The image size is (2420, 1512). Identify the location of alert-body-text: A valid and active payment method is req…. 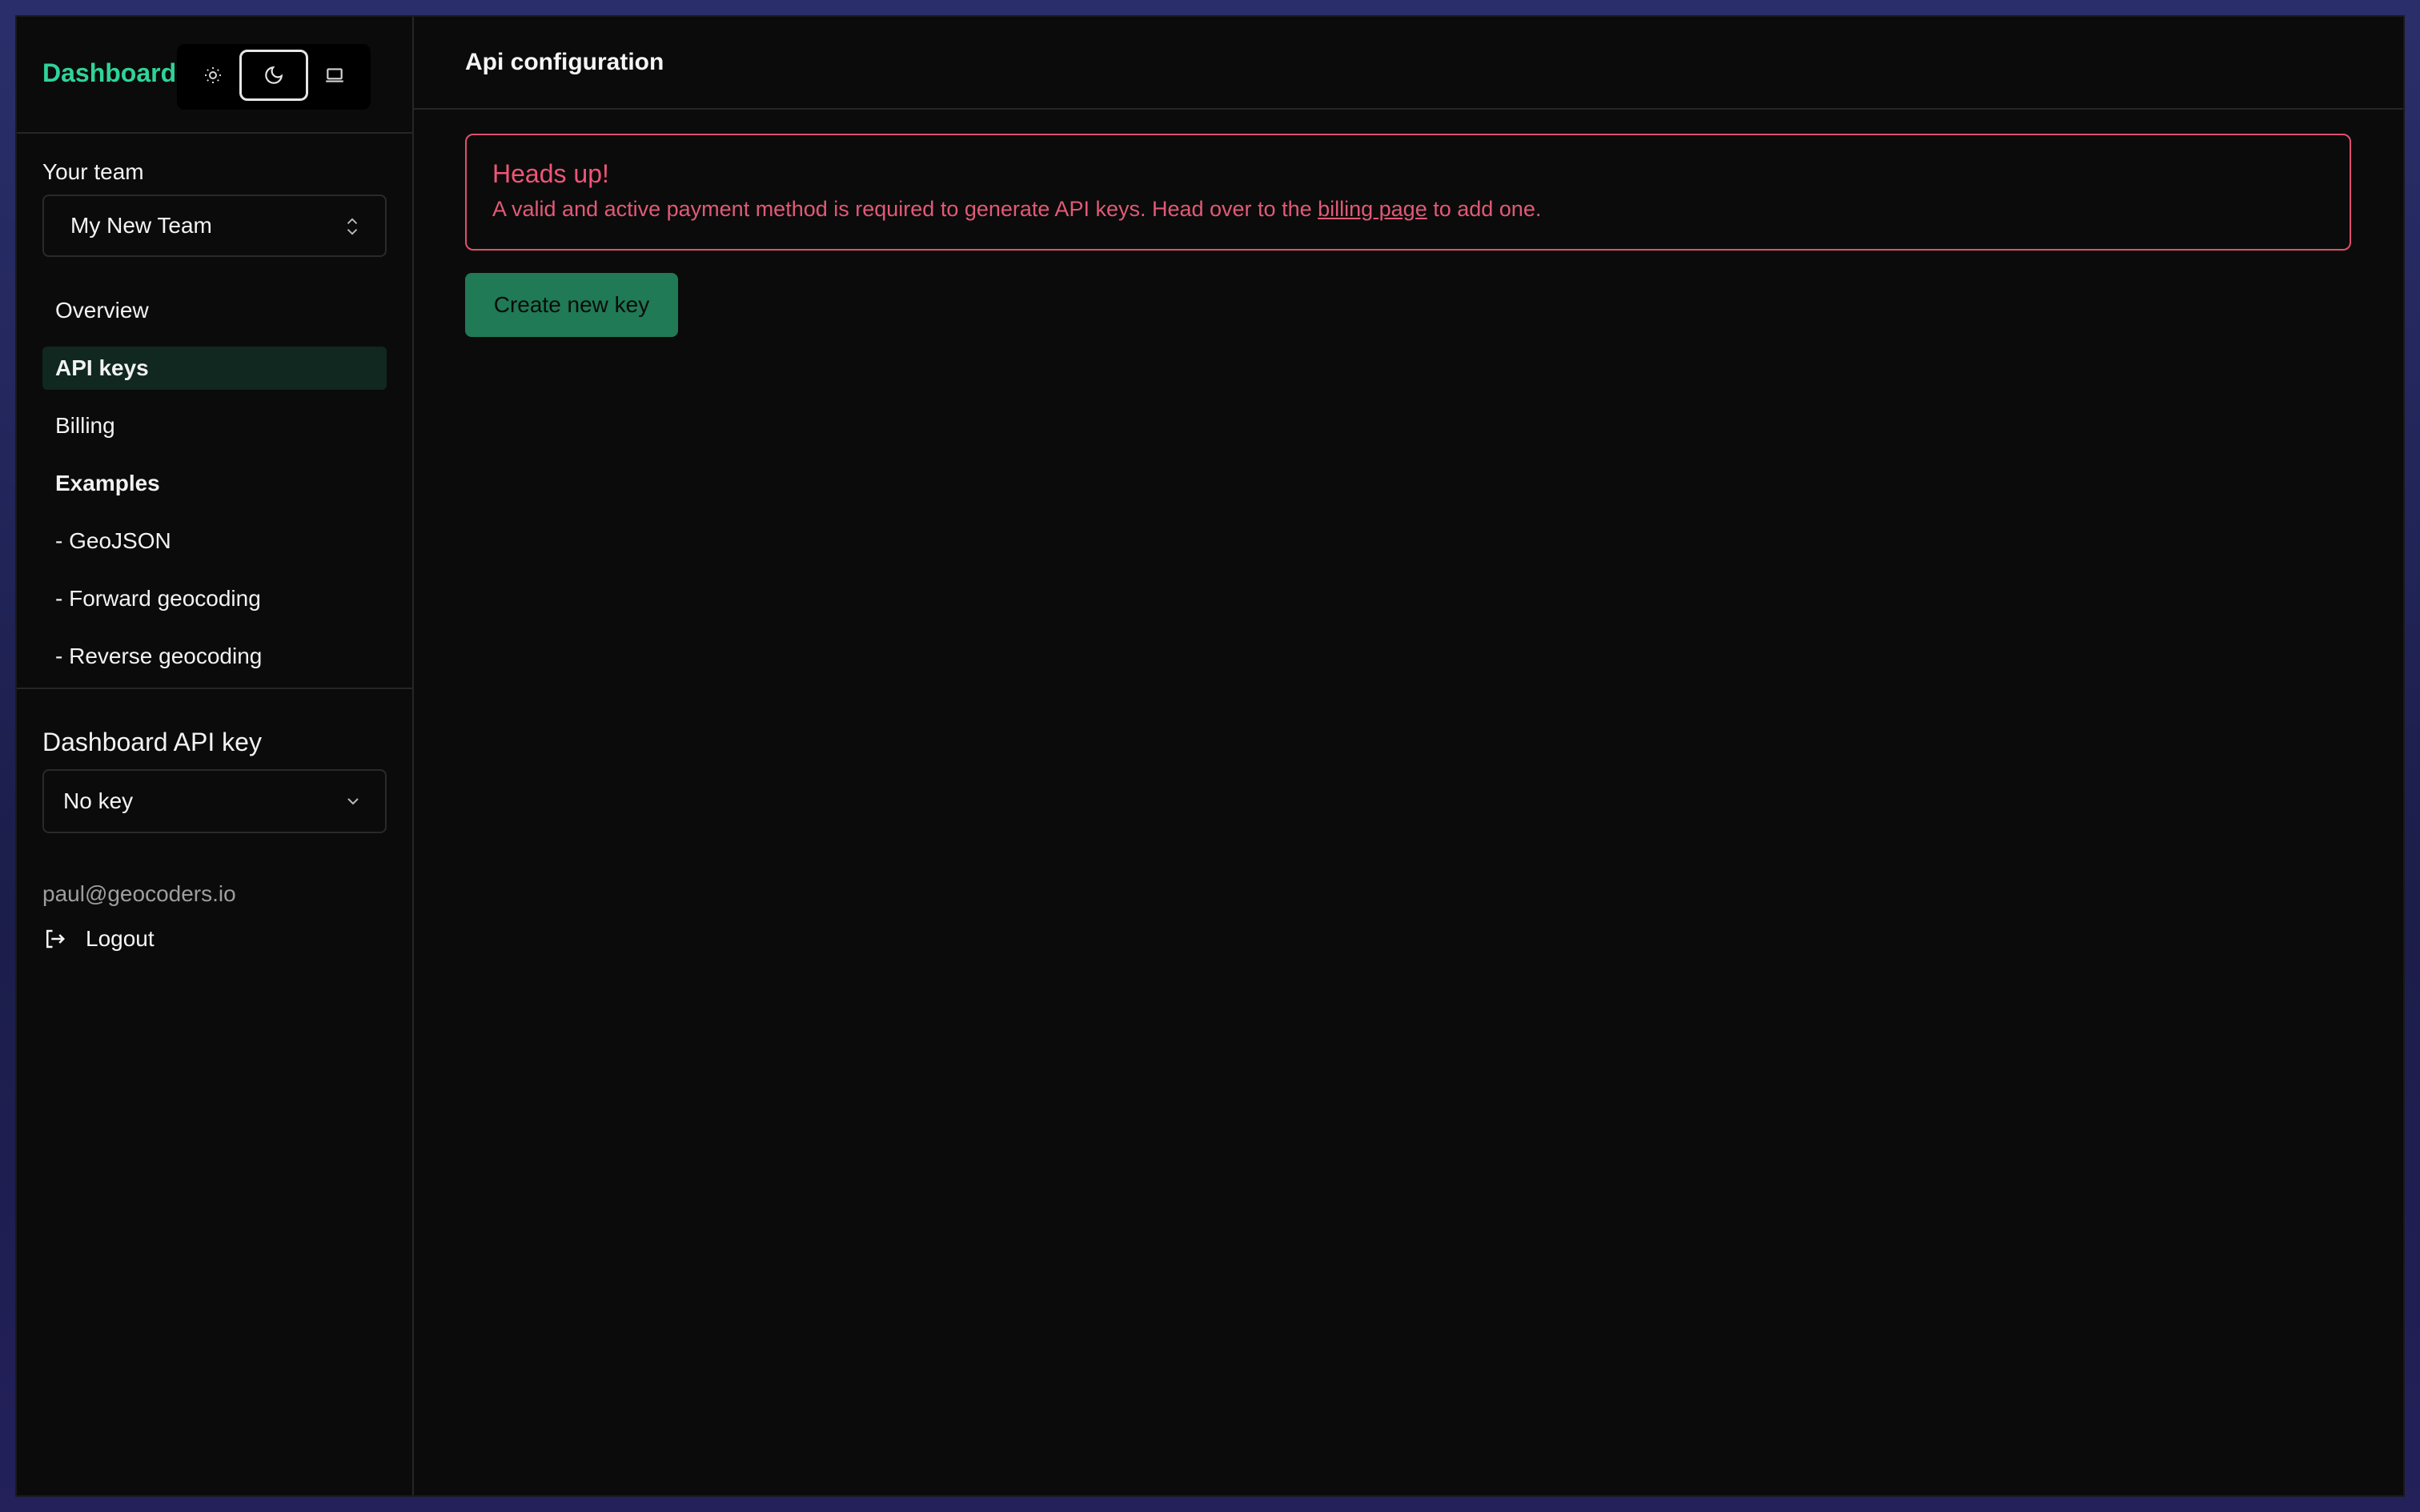
(905, 209).